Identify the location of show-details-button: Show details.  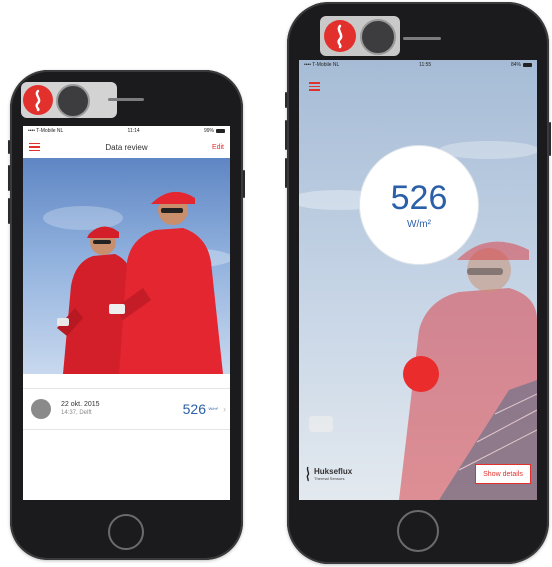
(503, 474).